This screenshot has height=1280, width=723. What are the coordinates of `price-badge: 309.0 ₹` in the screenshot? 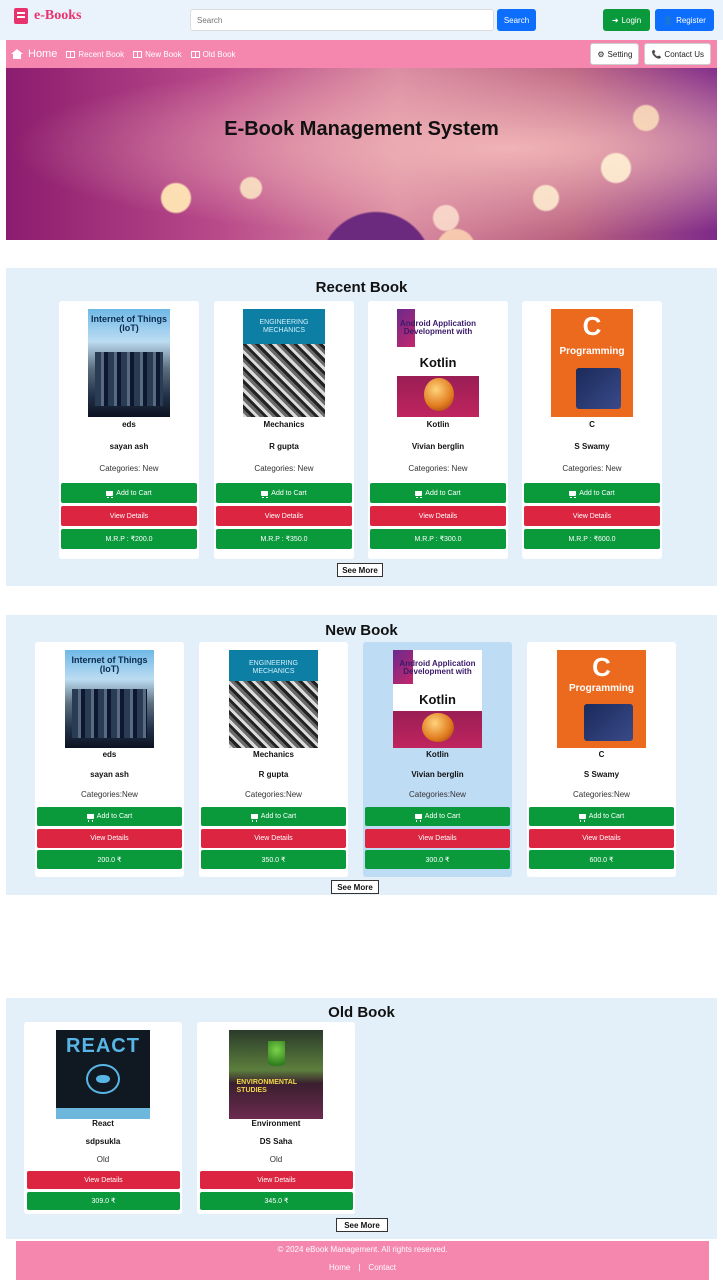 It's located at (103, 1201).